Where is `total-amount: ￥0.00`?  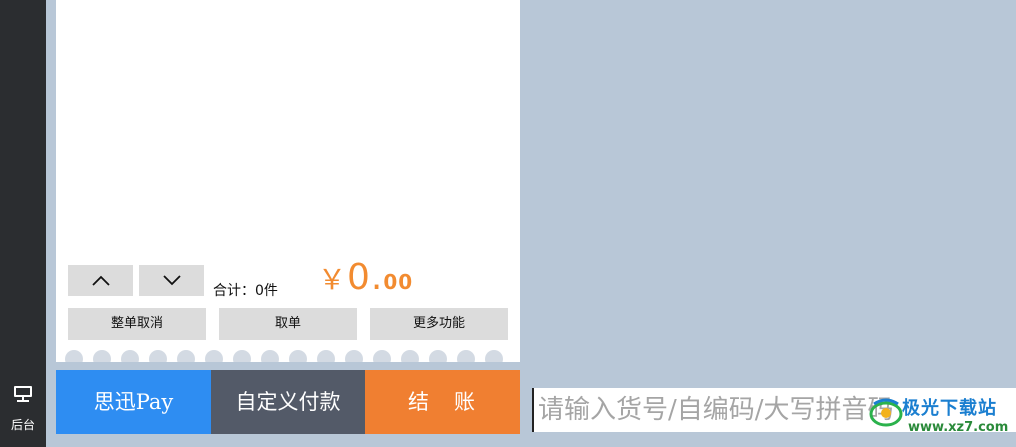 total-amount: ￥0.00 is located at coordinates (365, 277).